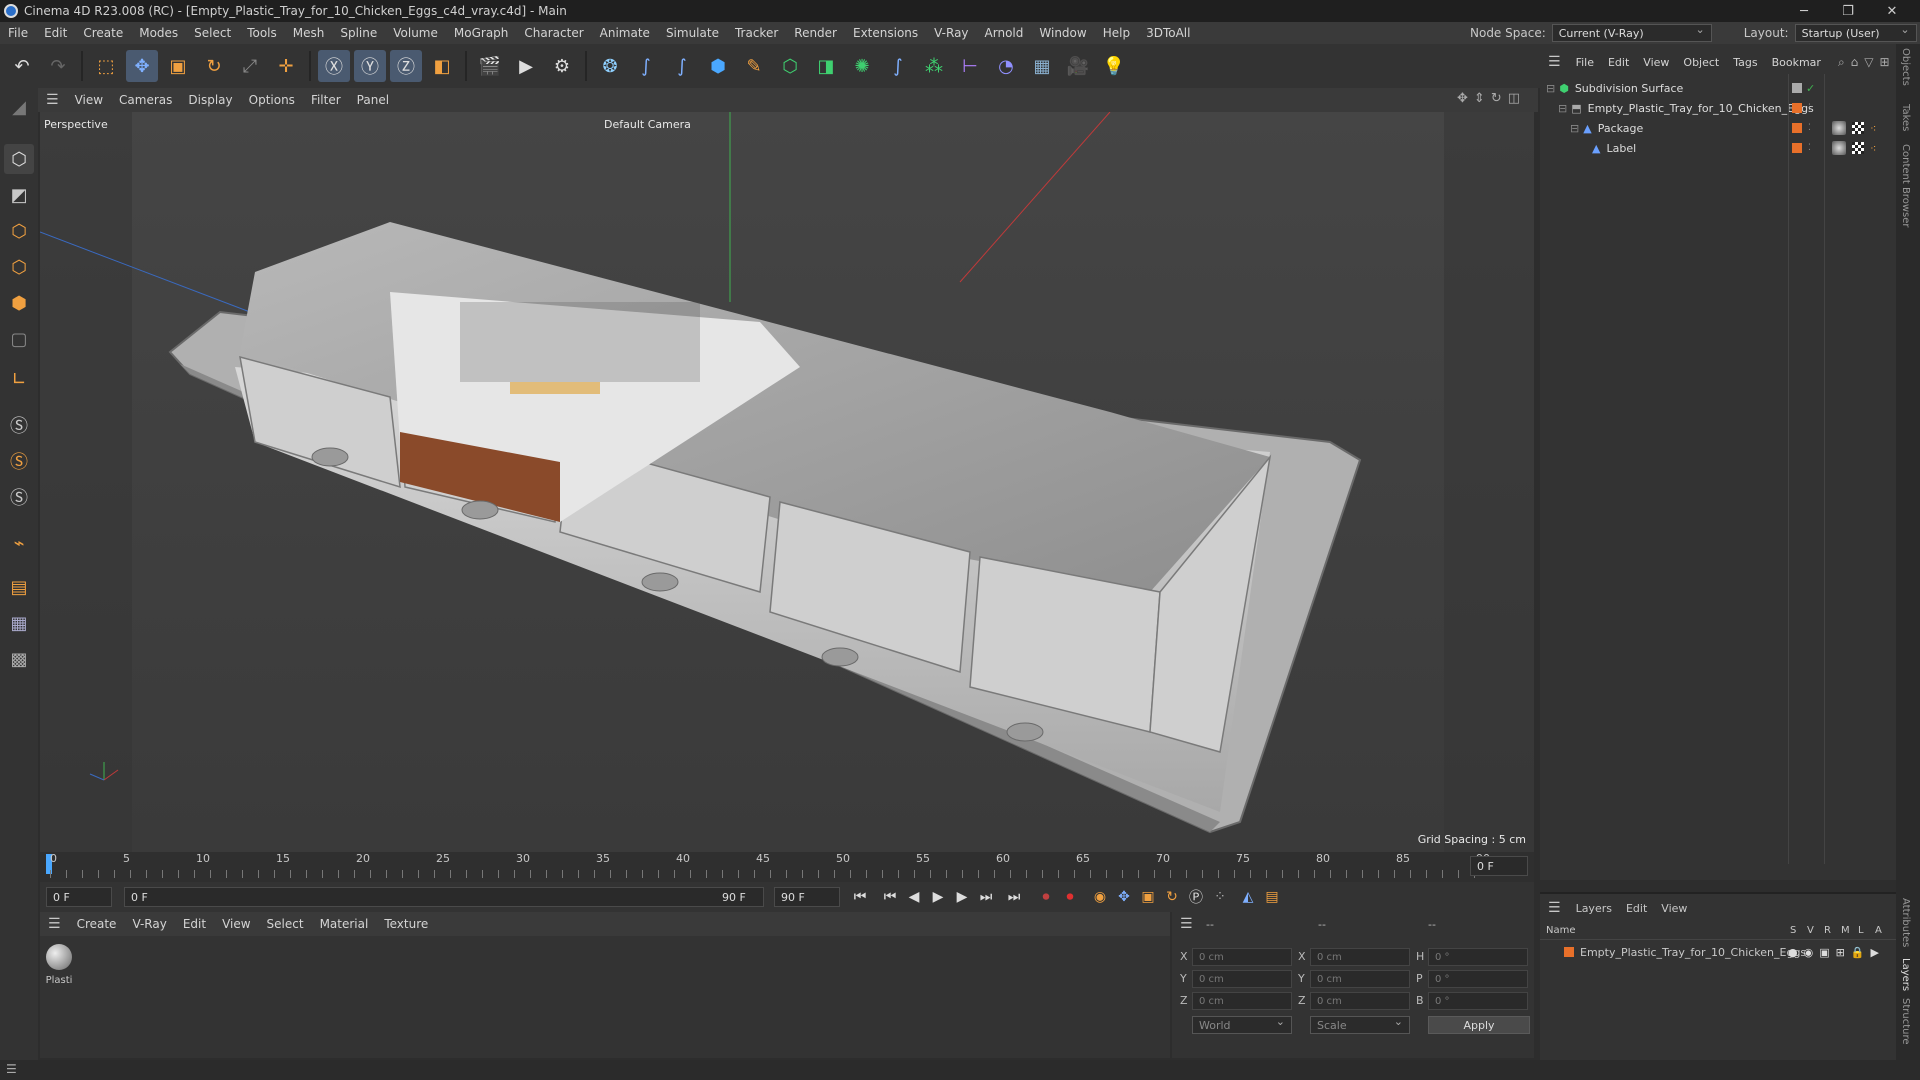 The width and height of the screenshot is (1920, 1080). I want to click on field-icon: ◔, so click(1006, 66).